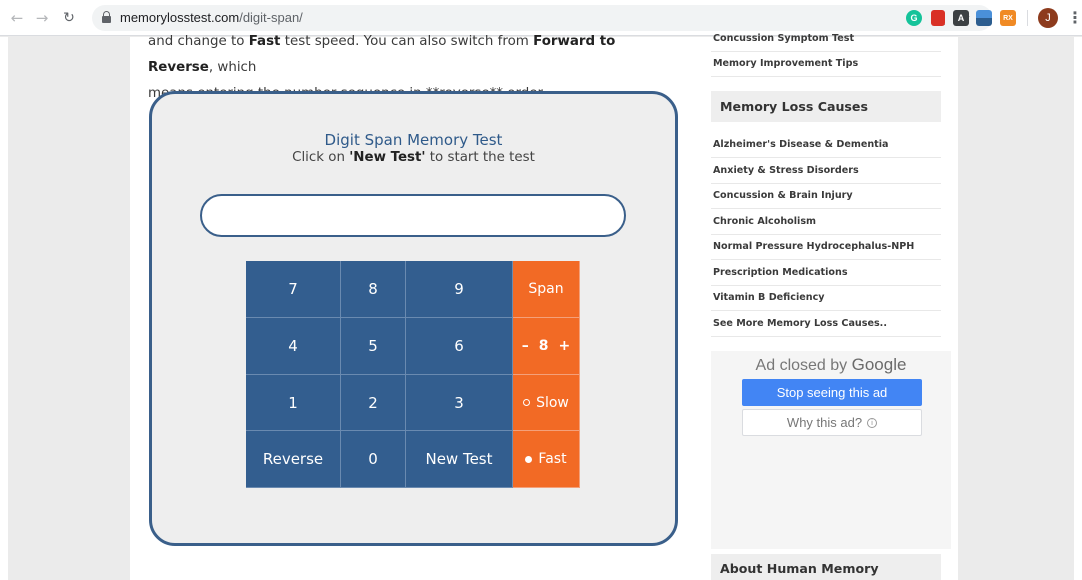 The height and width of the screenshot is (580, 1082). Describe the element at coordinates (459, 403) in the screenshot. I see `key-3: 3` at that location.